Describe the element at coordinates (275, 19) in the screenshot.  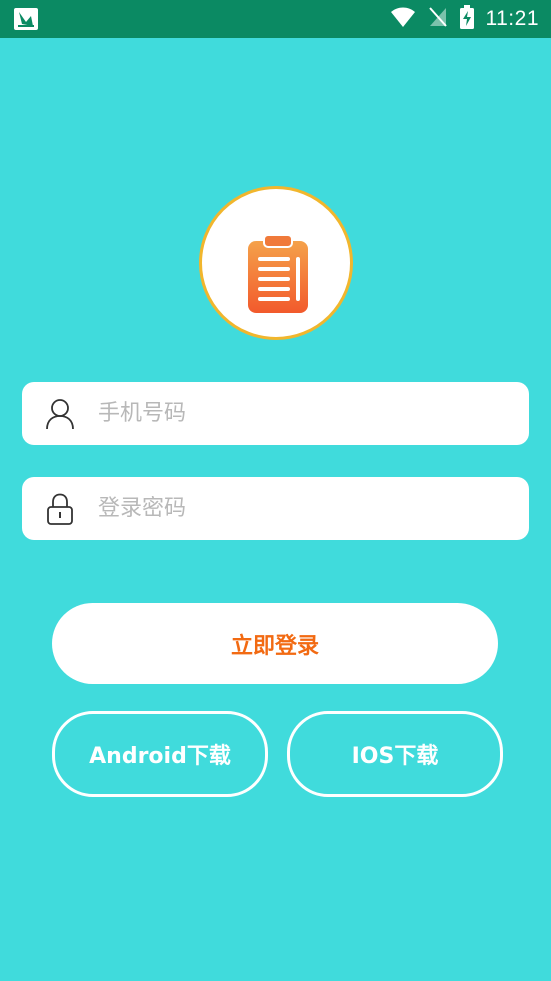
I see `status-bar: 11:21` at that location.